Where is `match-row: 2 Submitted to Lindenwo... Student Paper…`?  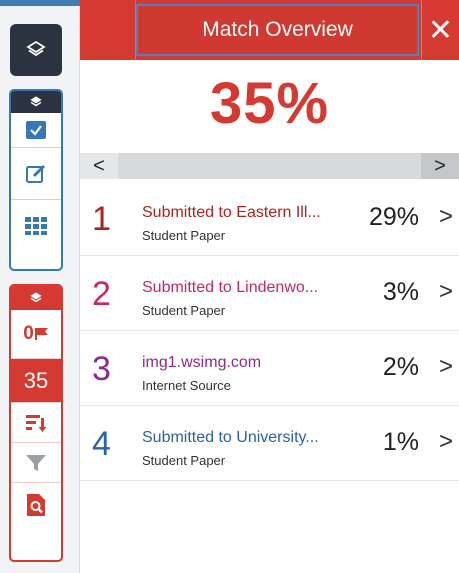
match-row: 2 Submitted to Lindenwo... Student Paper… is located at coordinates (269, 293).